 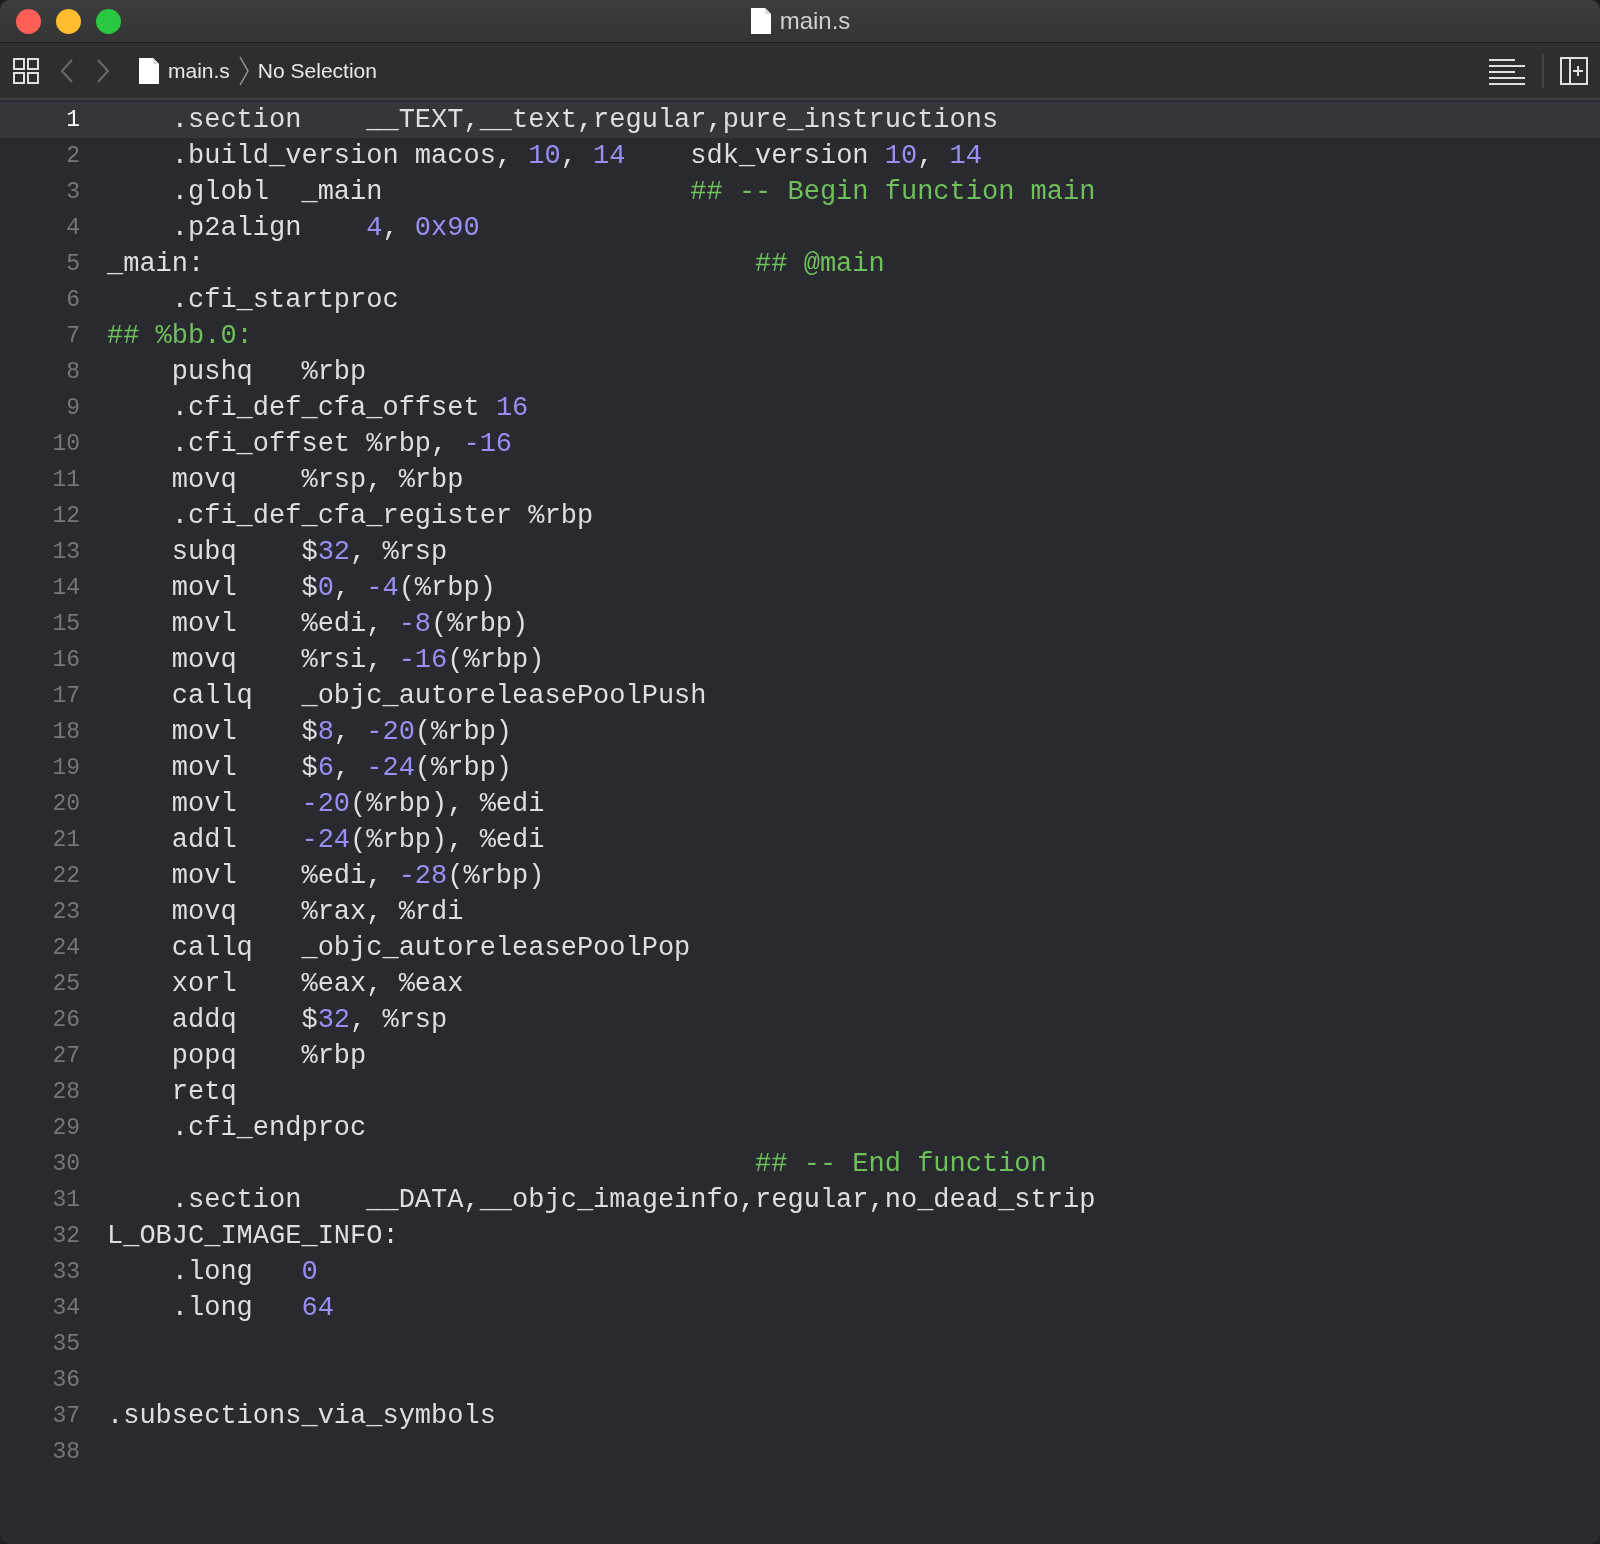 I want to click on code-line: .cfi_offset %rbp, -16, so click(x=341, y=444).